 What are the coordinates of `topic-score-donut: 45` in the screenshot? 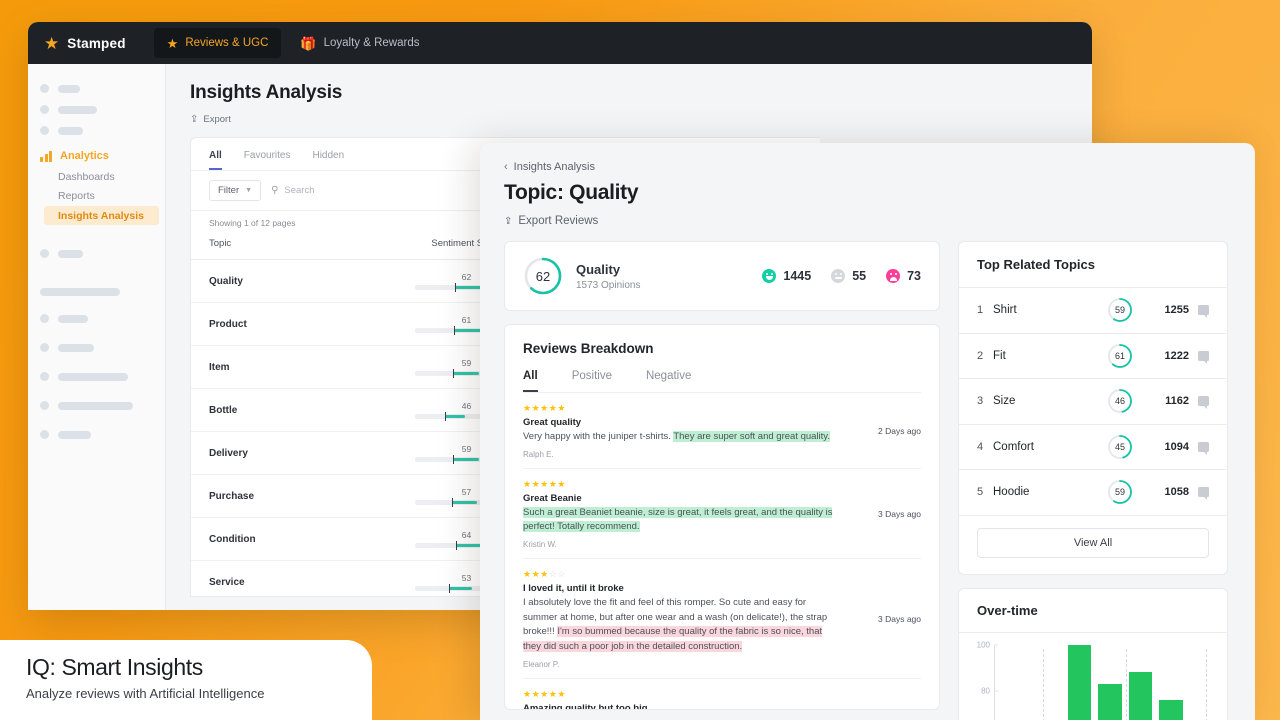 It's located at (1120, 447).